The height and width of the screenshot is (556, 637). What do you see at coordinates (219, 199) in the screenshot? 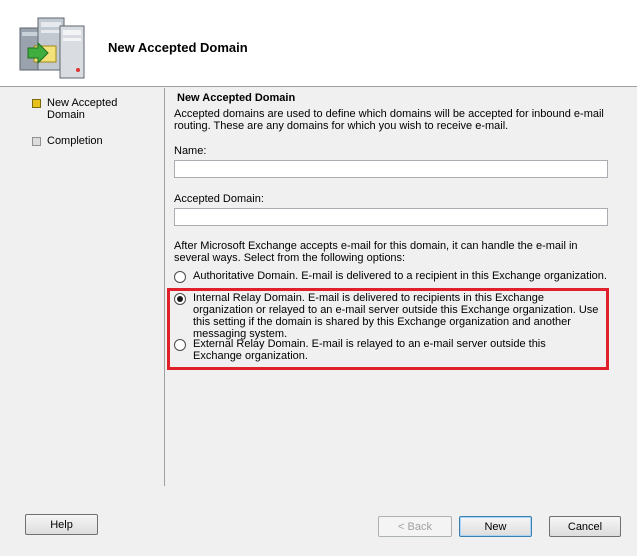
I see `accepted-domain-label: Accepted Domain:` at bounding box center [219, 199].